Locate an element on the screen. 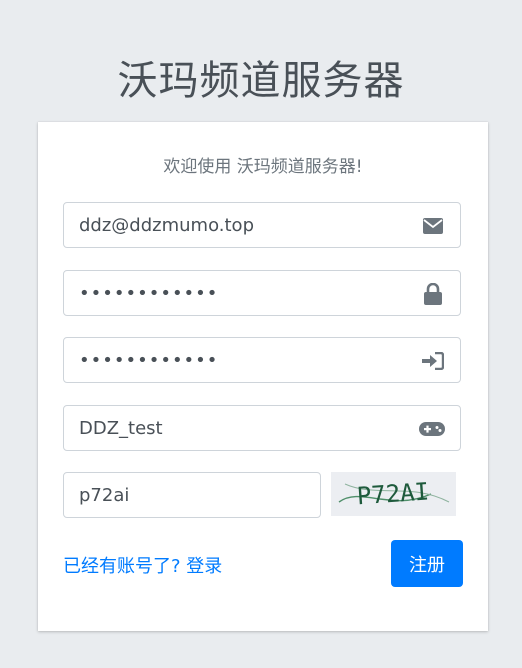 The image size is (522, 668). lock-icon is located at coordinates (433, 294).